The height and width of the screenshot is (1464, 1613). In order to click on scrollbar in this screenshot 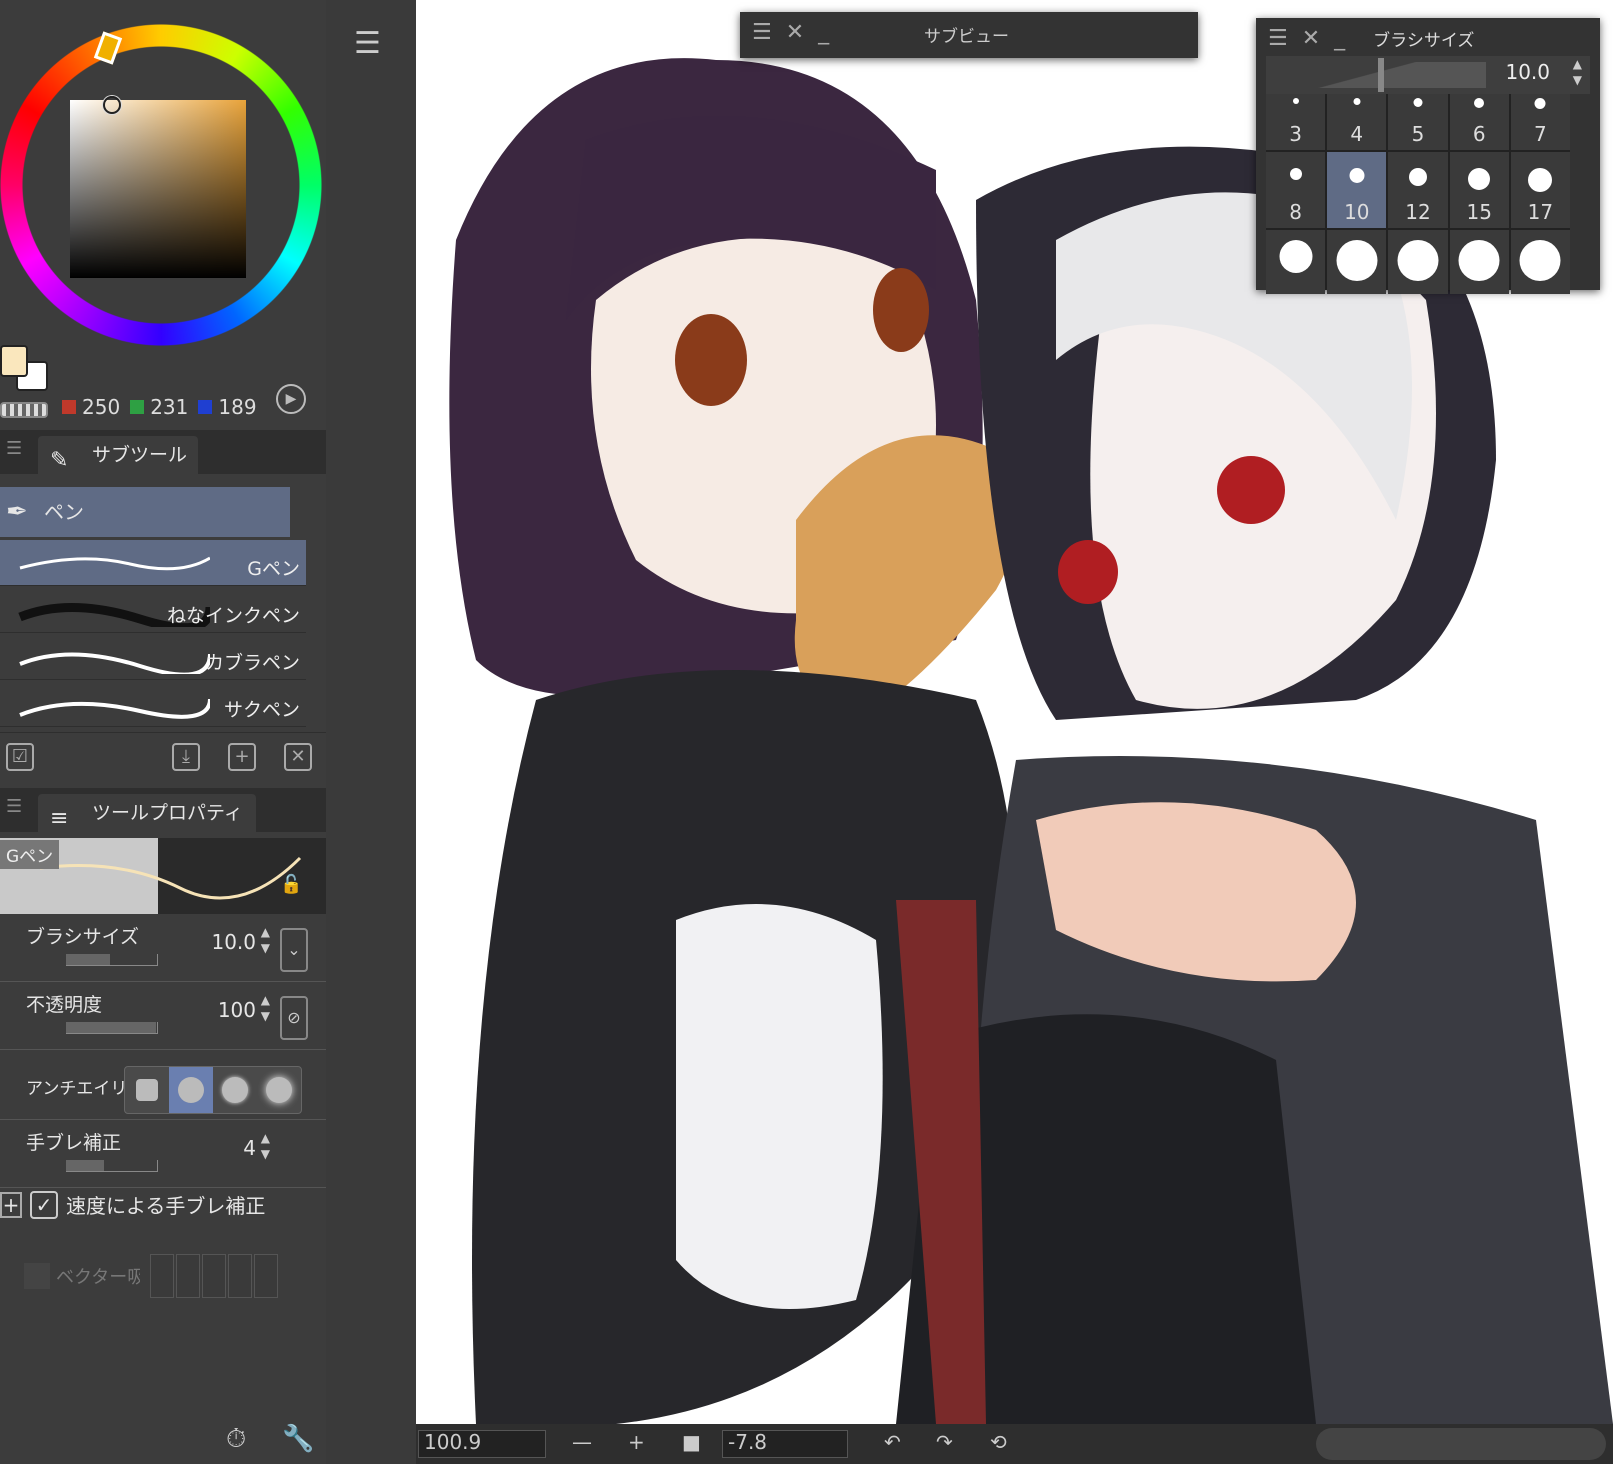, I will do `click(1461, 1444)`.